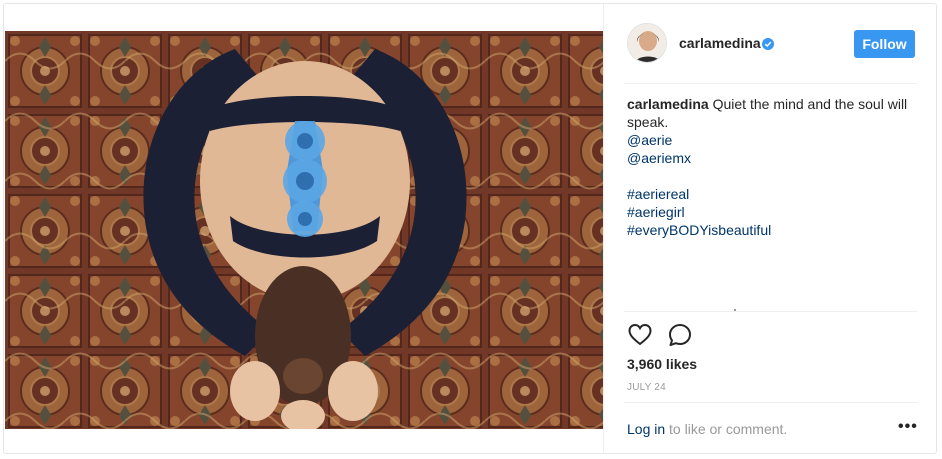  I want to click on actions-divider, so click(770, 311).